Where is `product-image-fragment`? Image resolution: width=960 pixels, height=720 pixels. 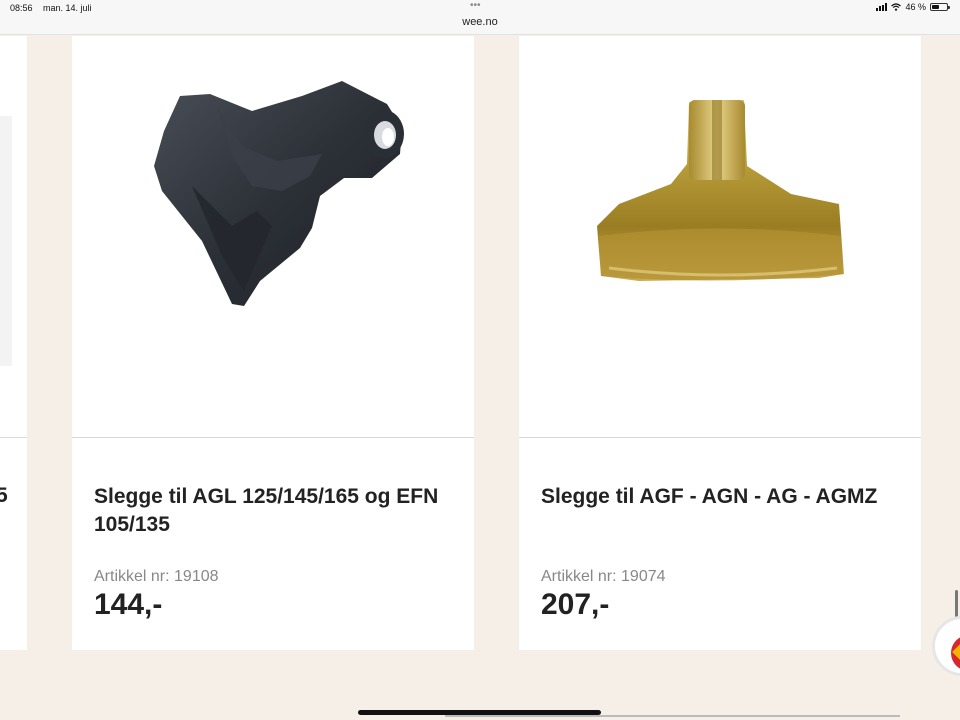
product-image-fragment is located at coordinates (6, 241).